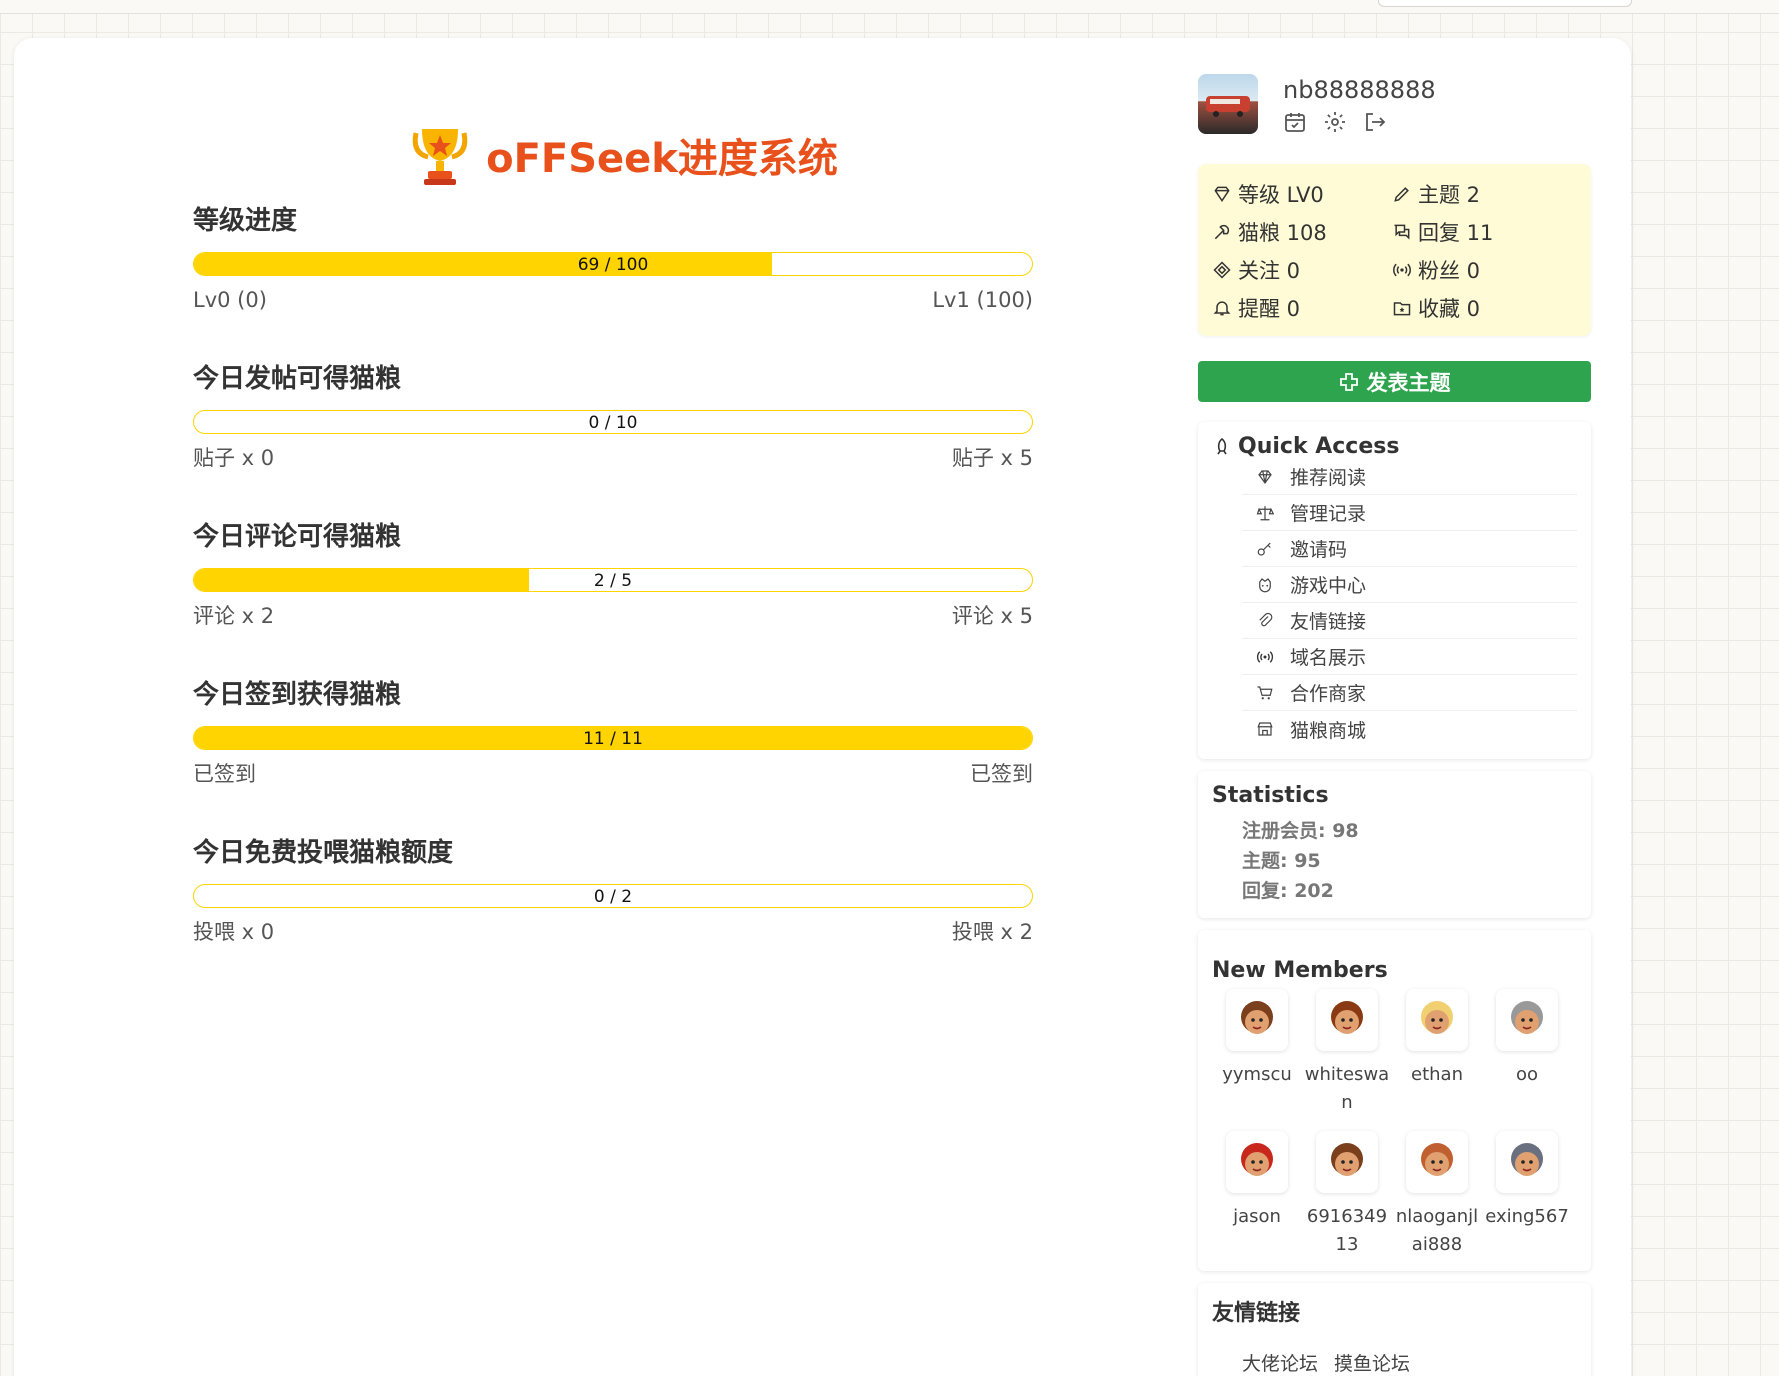 Image resolution: width=1779 pixels, height=1376 pixels. I want to click on user-stat: 粉丝 0, so click(1482, 270).